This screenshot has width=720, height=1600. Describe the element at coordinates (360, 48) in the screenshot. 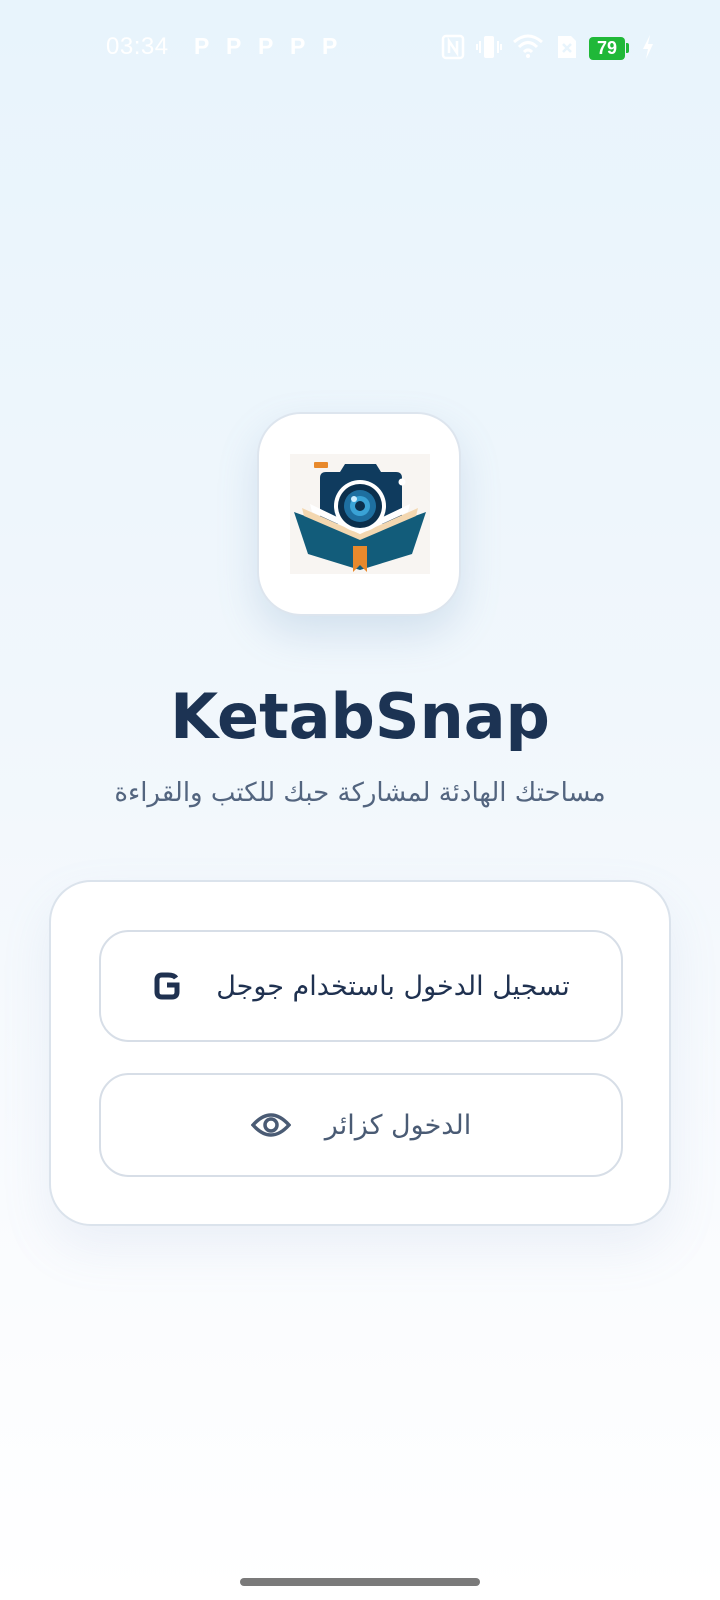

I see `status-bar: 03:34 P P P P P 79` at that location.